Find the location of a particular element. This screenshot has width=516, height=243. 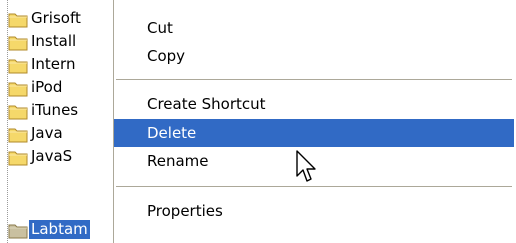

menu-item-cut: Cut is located at coordinates (314, 28).